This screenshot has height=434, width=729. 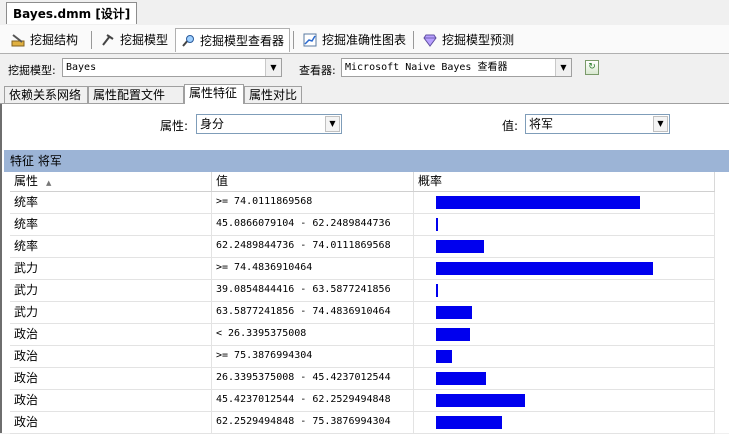 What do you see at coordinates (313, 400) in the screenshot?
I see `row-value: 45.4237012544 - 62.2529494848` at bounding box center [313, 400].